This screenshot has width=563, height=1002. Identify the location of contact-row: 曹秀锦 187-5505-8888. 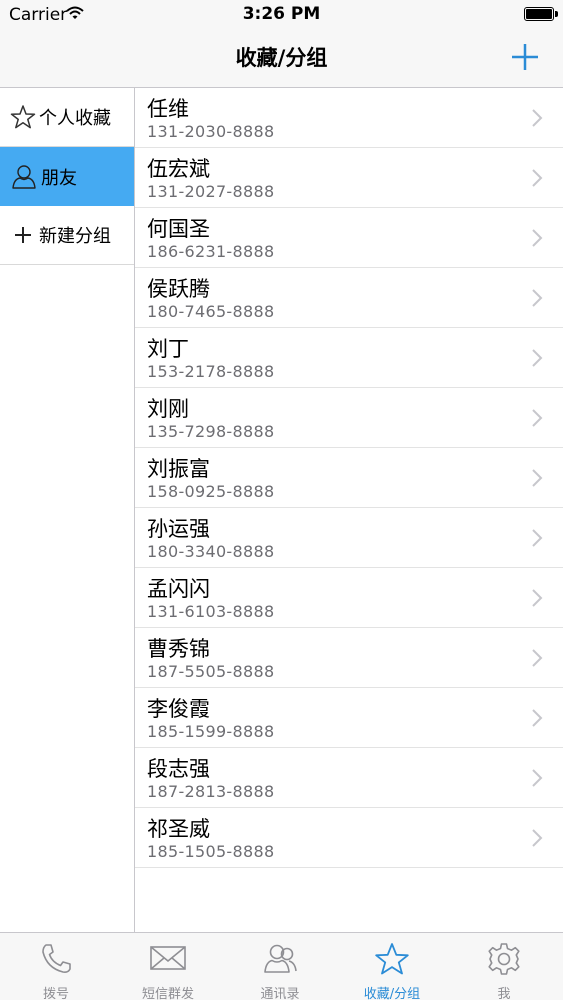
(349, 658).